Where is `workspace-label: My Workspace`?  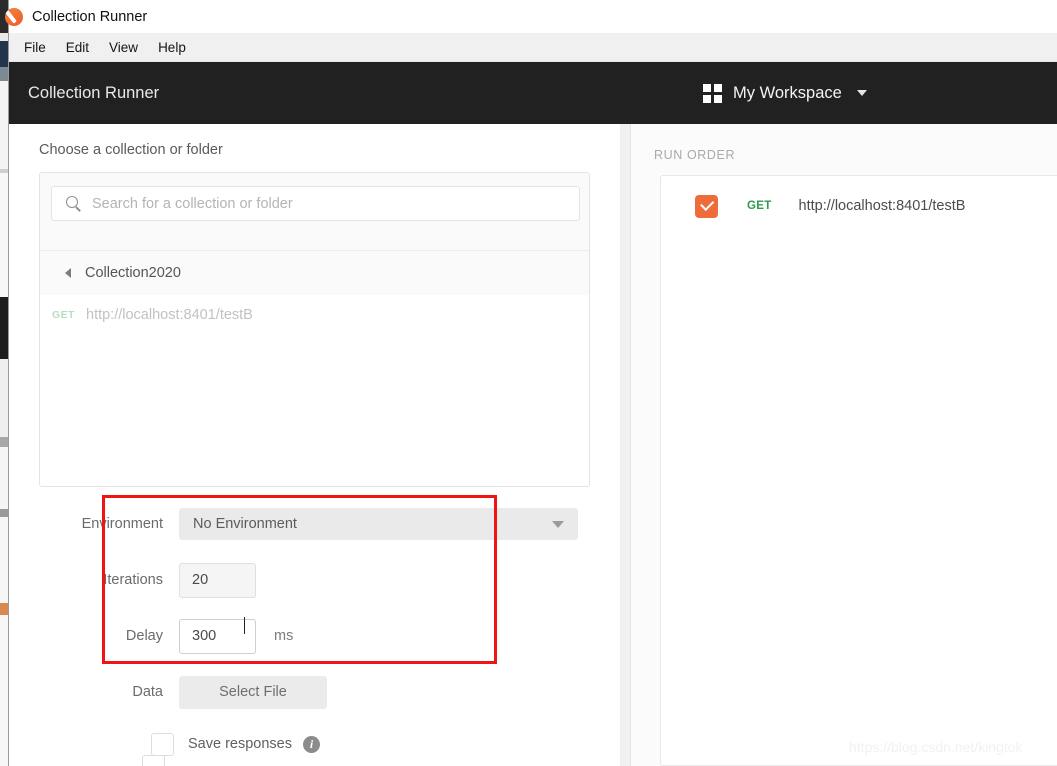
workspace-label: My Workspace is located at coordinates (787, 92).